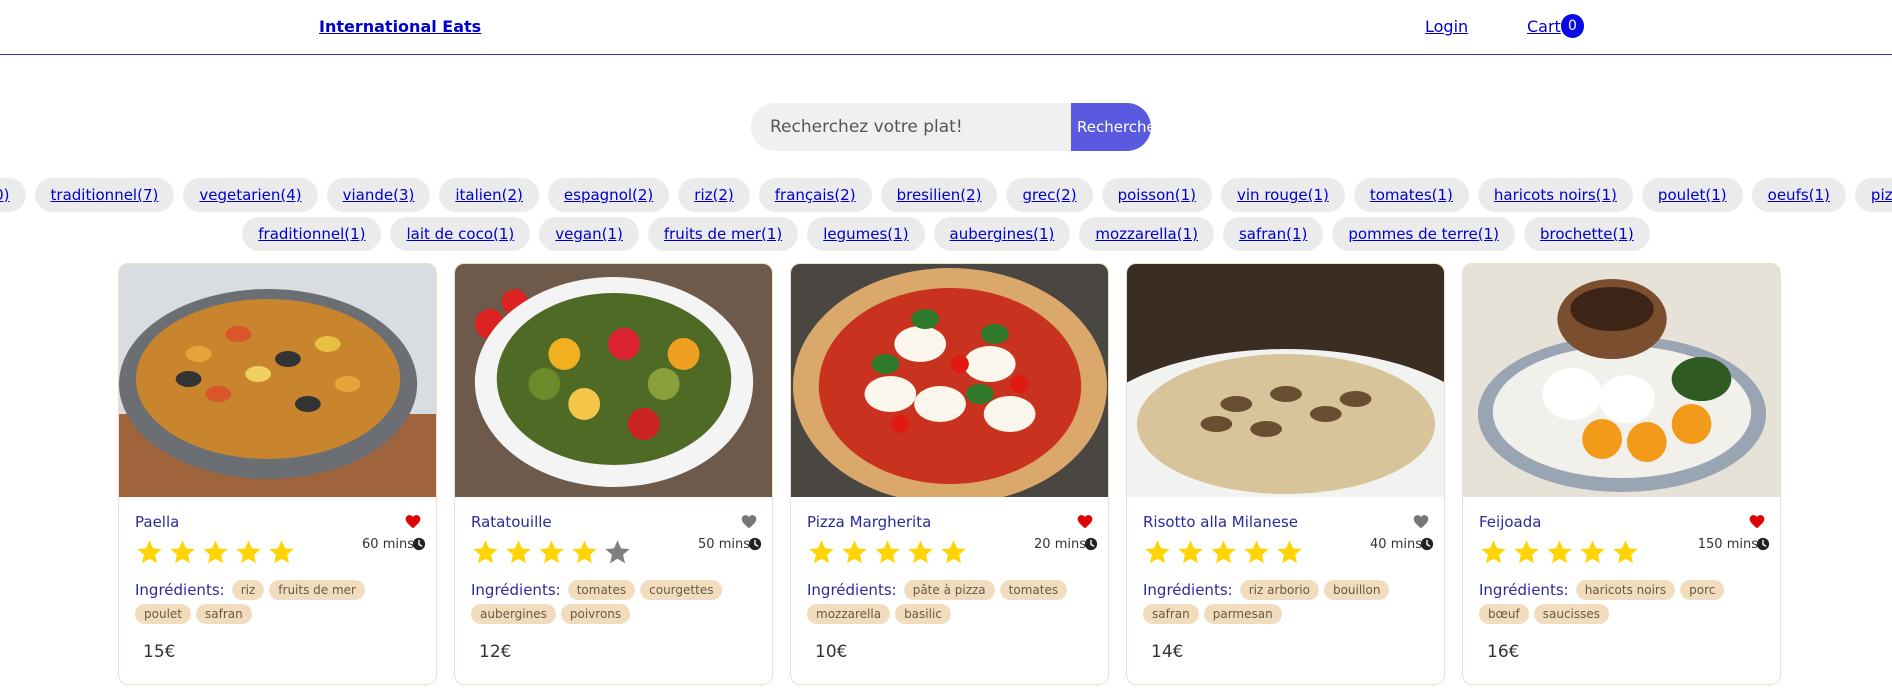 The width and height of the screenshot is (1892, 699). I want to click on category-tag: grec(2), so click(1049, 195).